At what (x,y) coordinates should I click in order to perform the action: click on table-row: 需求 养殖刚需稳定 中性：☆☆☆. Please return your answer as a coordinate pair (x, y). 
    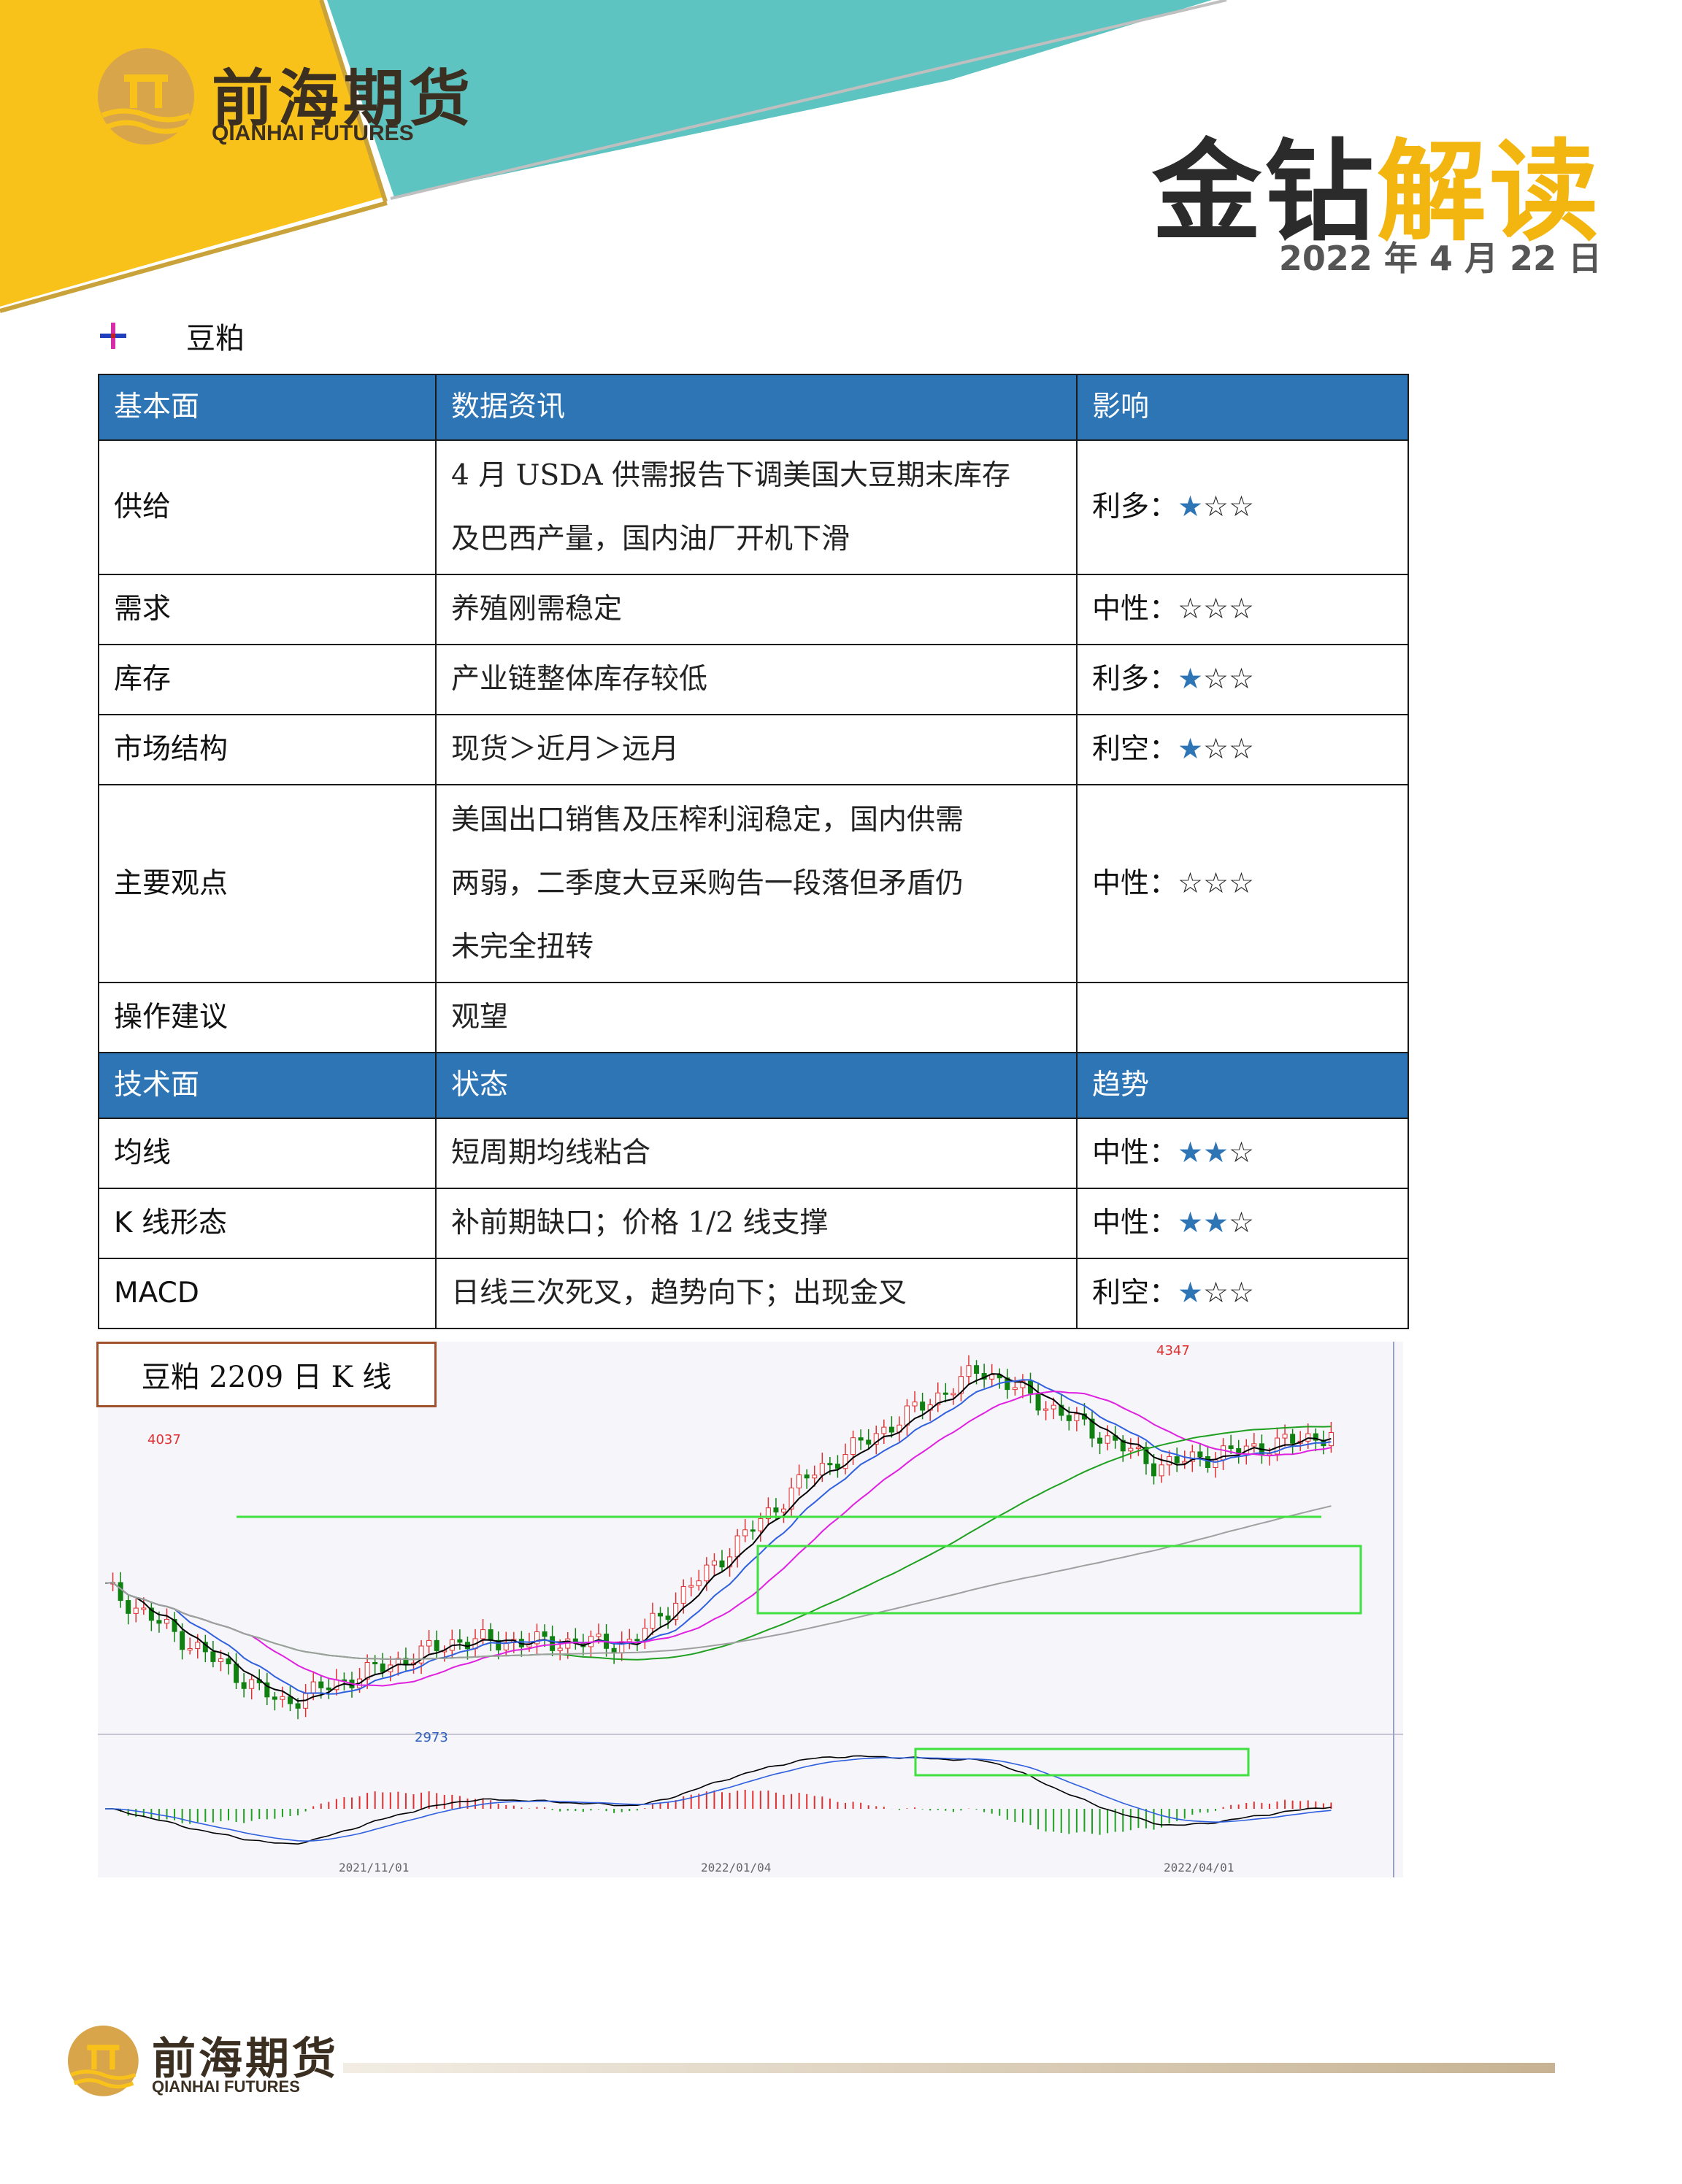
    Looking at the image, I should click on (753, 609).